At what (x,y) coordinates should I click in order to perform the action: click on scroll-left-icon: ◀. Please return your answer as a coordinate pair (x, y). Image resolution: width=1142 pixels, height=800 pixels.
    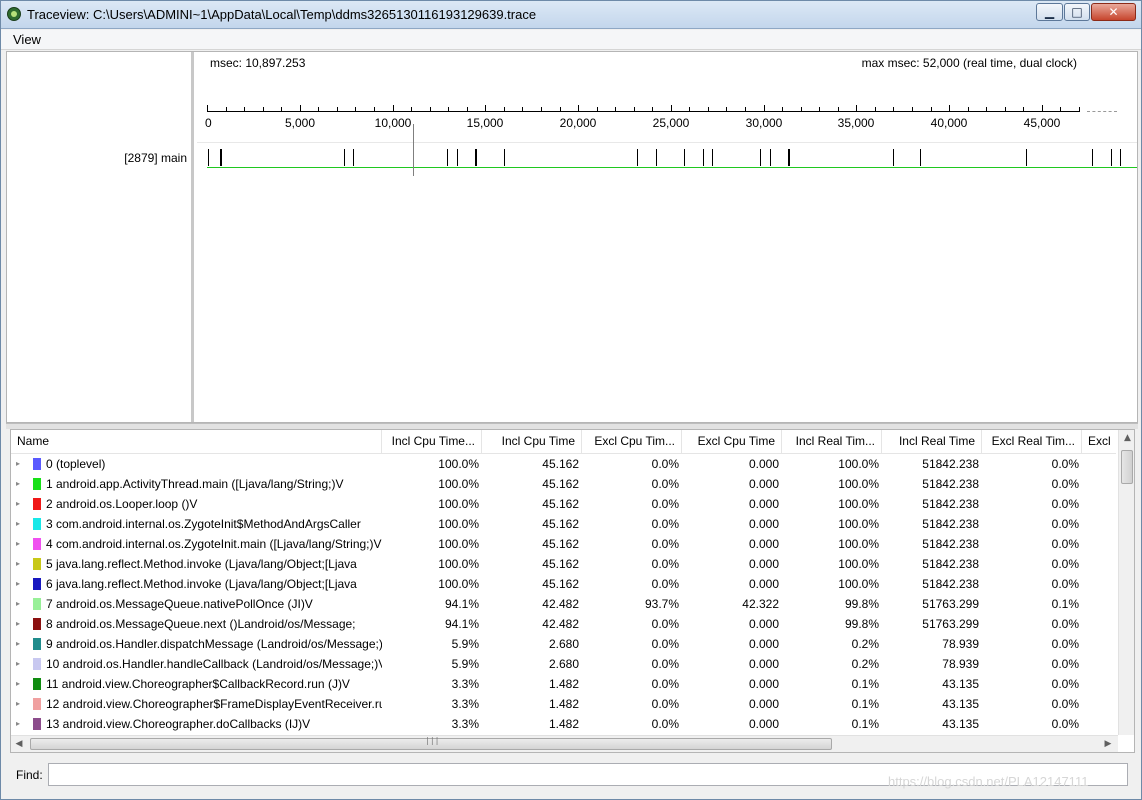
    Looking at the image, I should click on (19, 744).